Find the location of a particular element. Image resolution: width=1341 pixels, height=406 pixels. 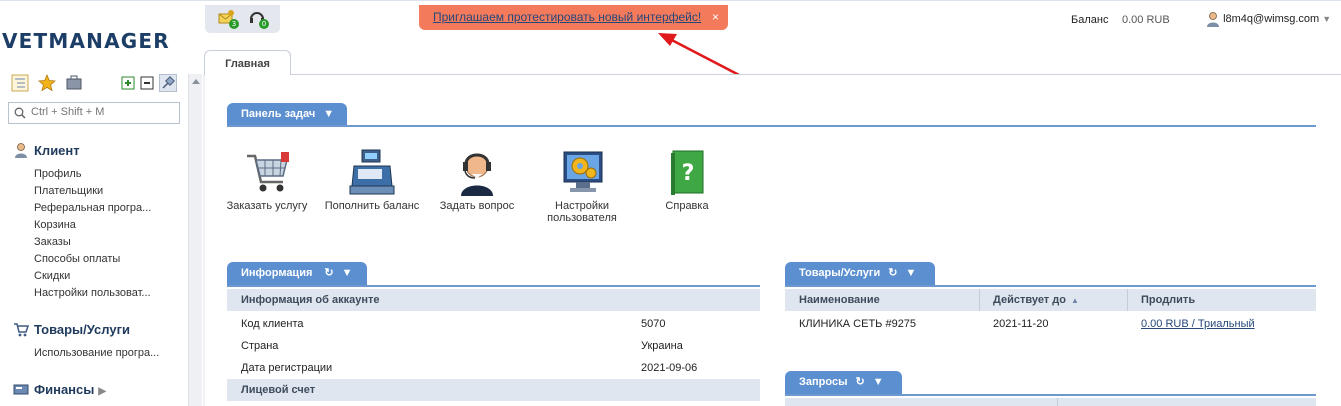

sidebar-item-cart: Корзина is located at coordinates (55, 225).